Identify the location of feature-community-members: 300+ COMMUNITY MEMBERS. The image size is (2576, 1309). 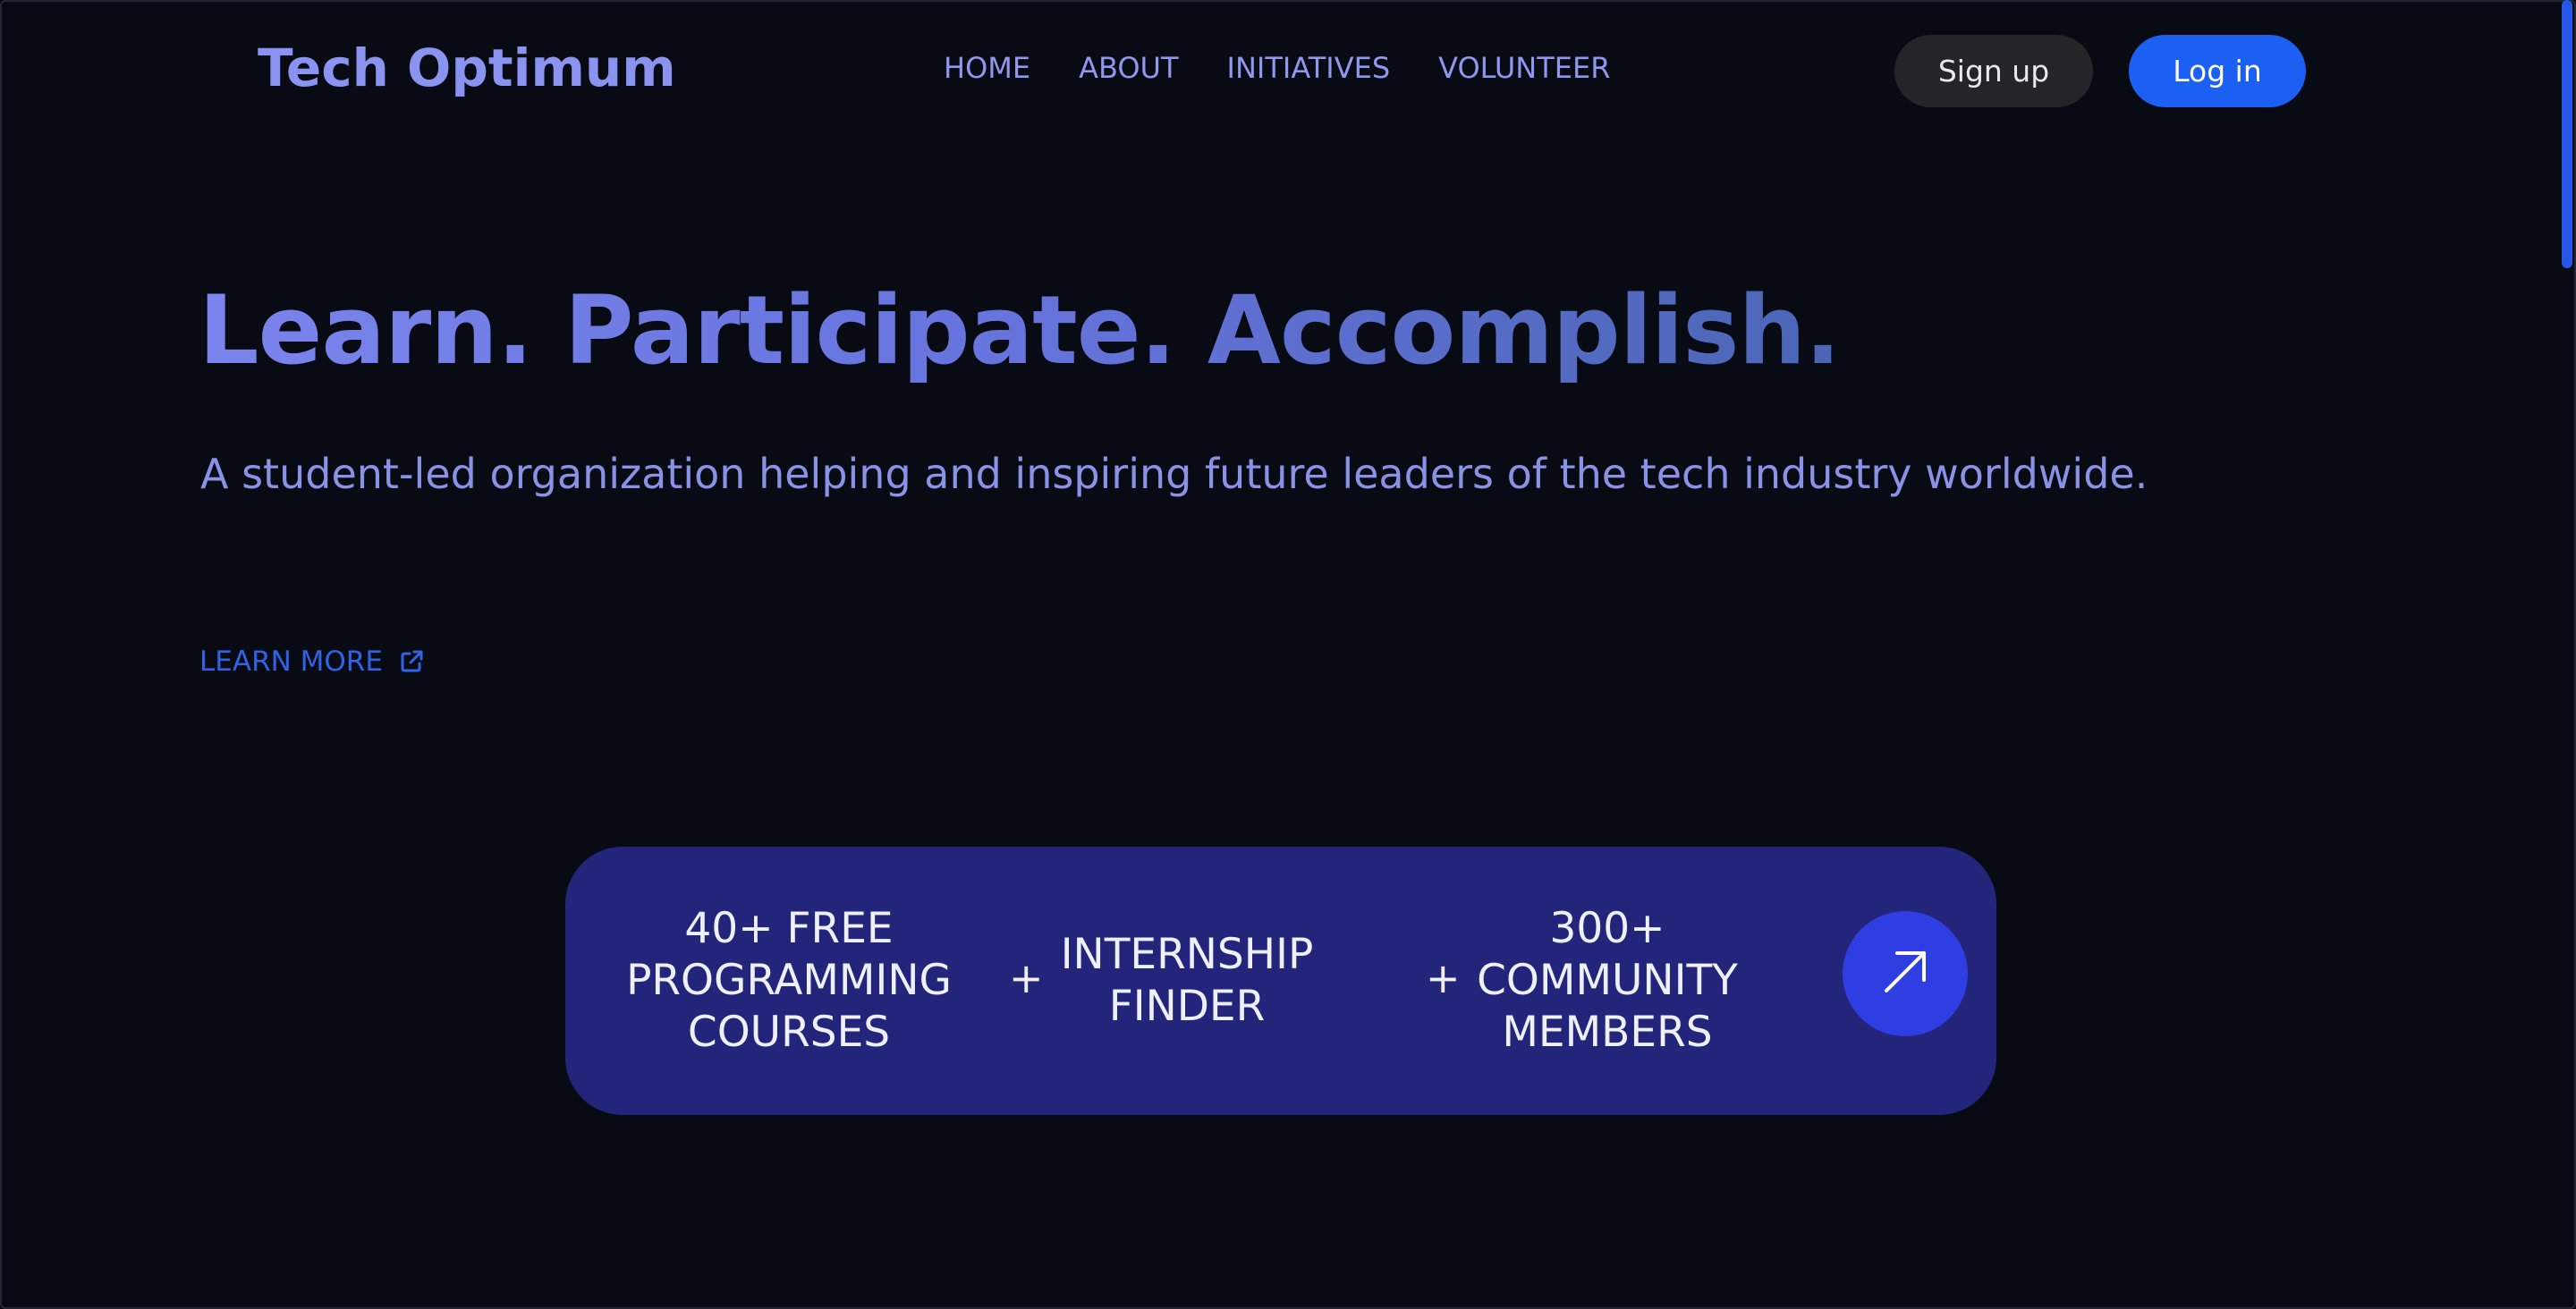
(1607, 980).